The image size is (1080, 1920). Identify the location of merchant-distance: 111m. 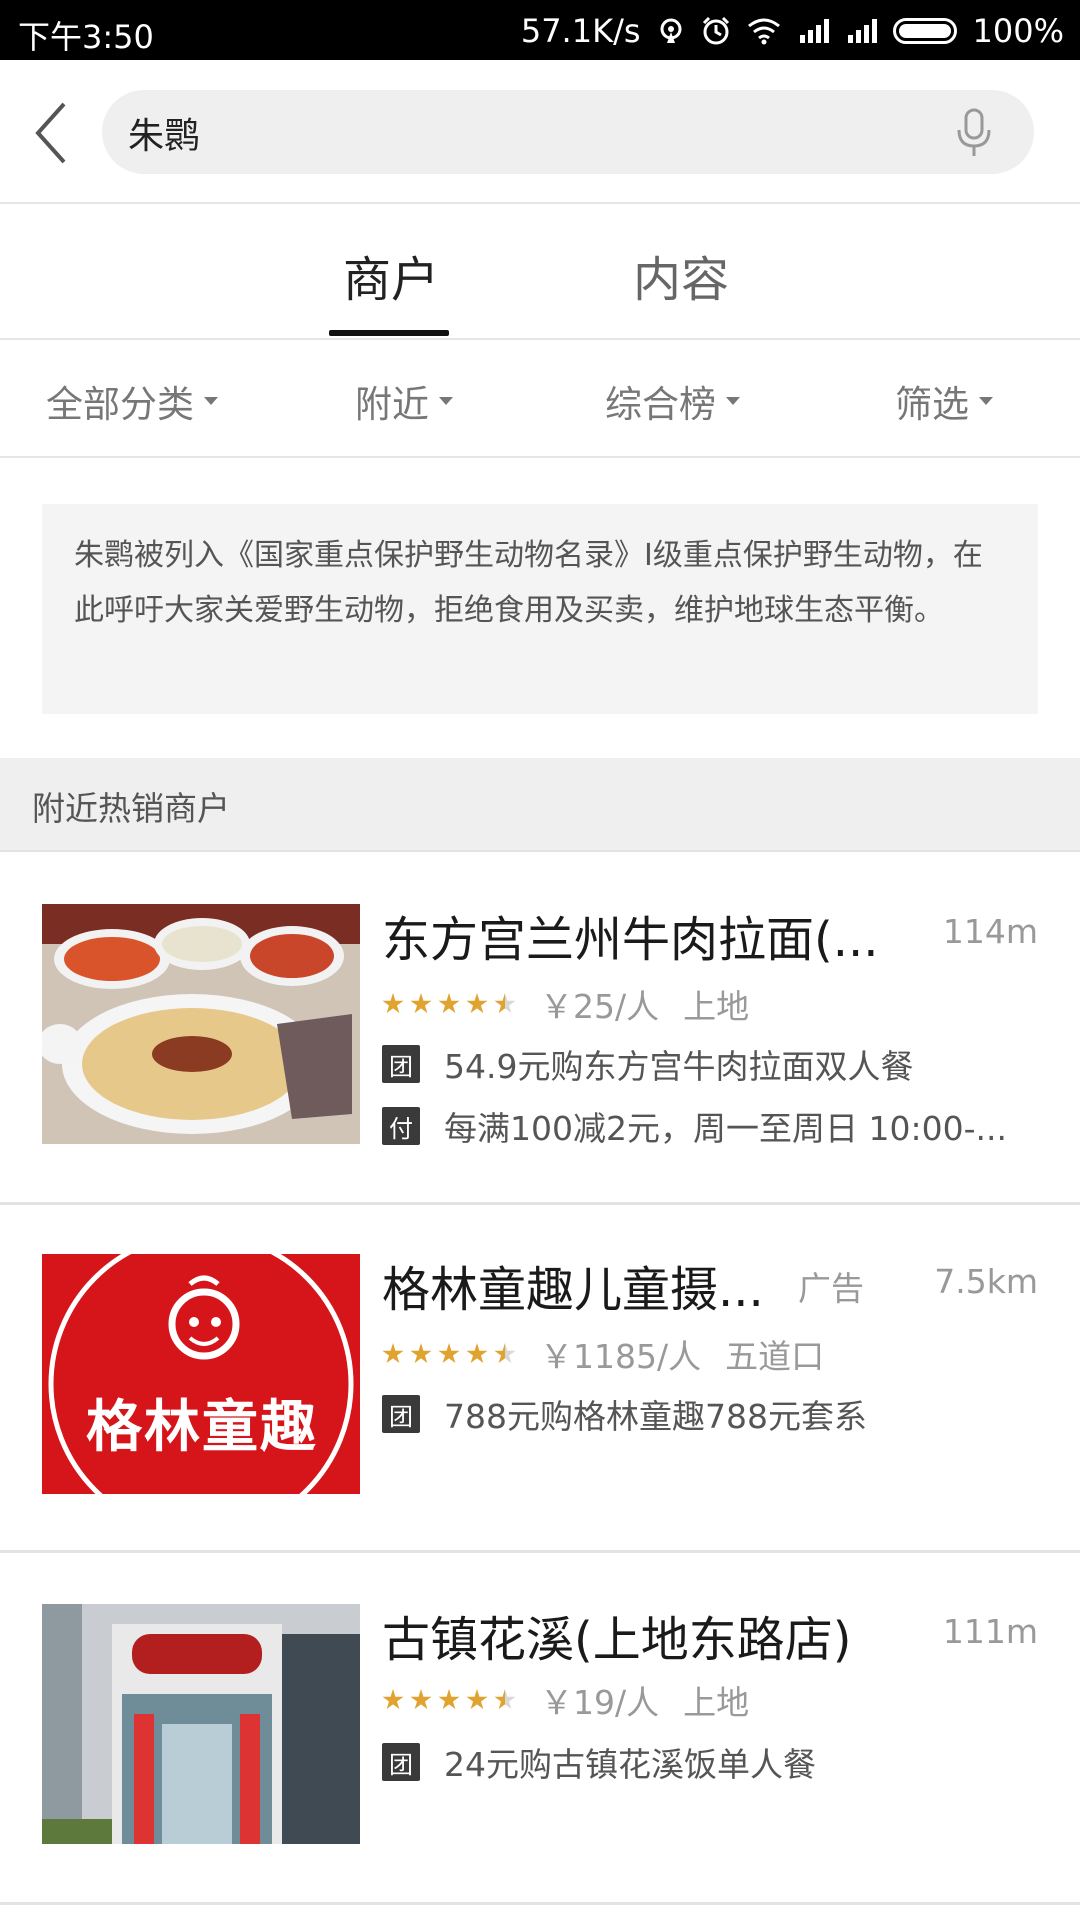
(990, 1631).